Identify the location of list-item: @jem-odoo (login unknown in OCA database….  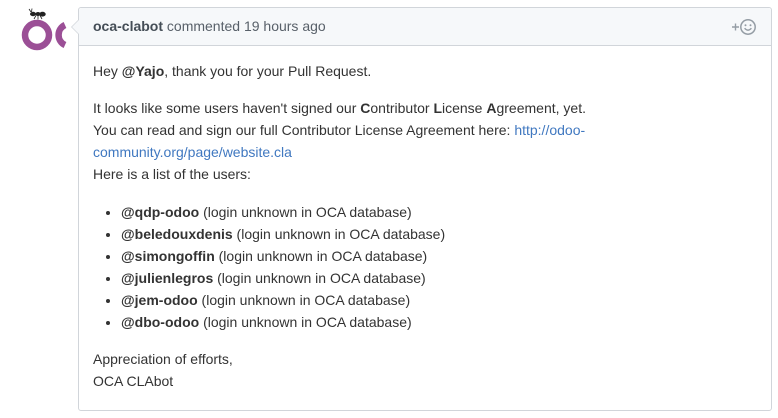
(439, 300).